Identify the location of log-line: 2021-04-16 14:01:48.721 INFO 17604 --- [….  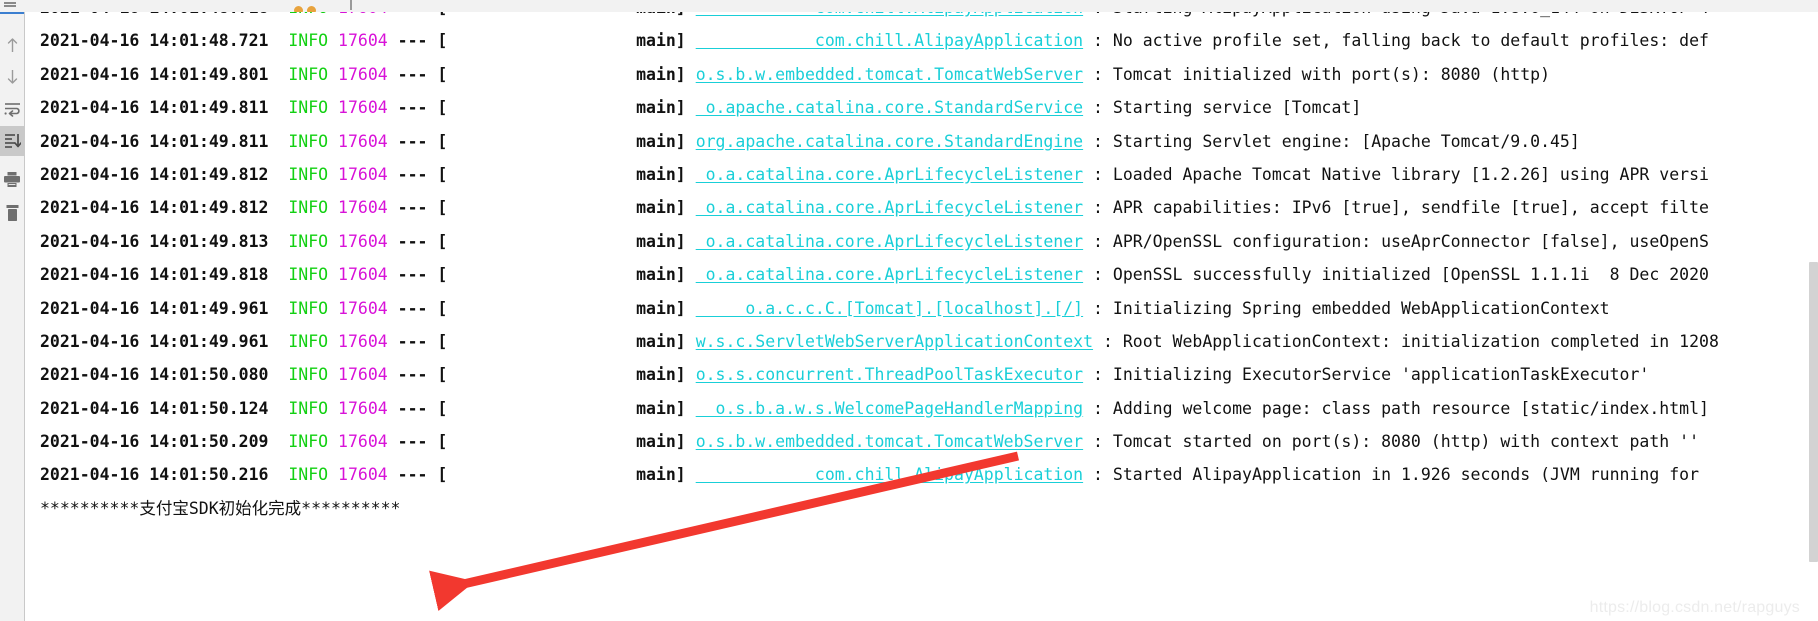
(921, 40).